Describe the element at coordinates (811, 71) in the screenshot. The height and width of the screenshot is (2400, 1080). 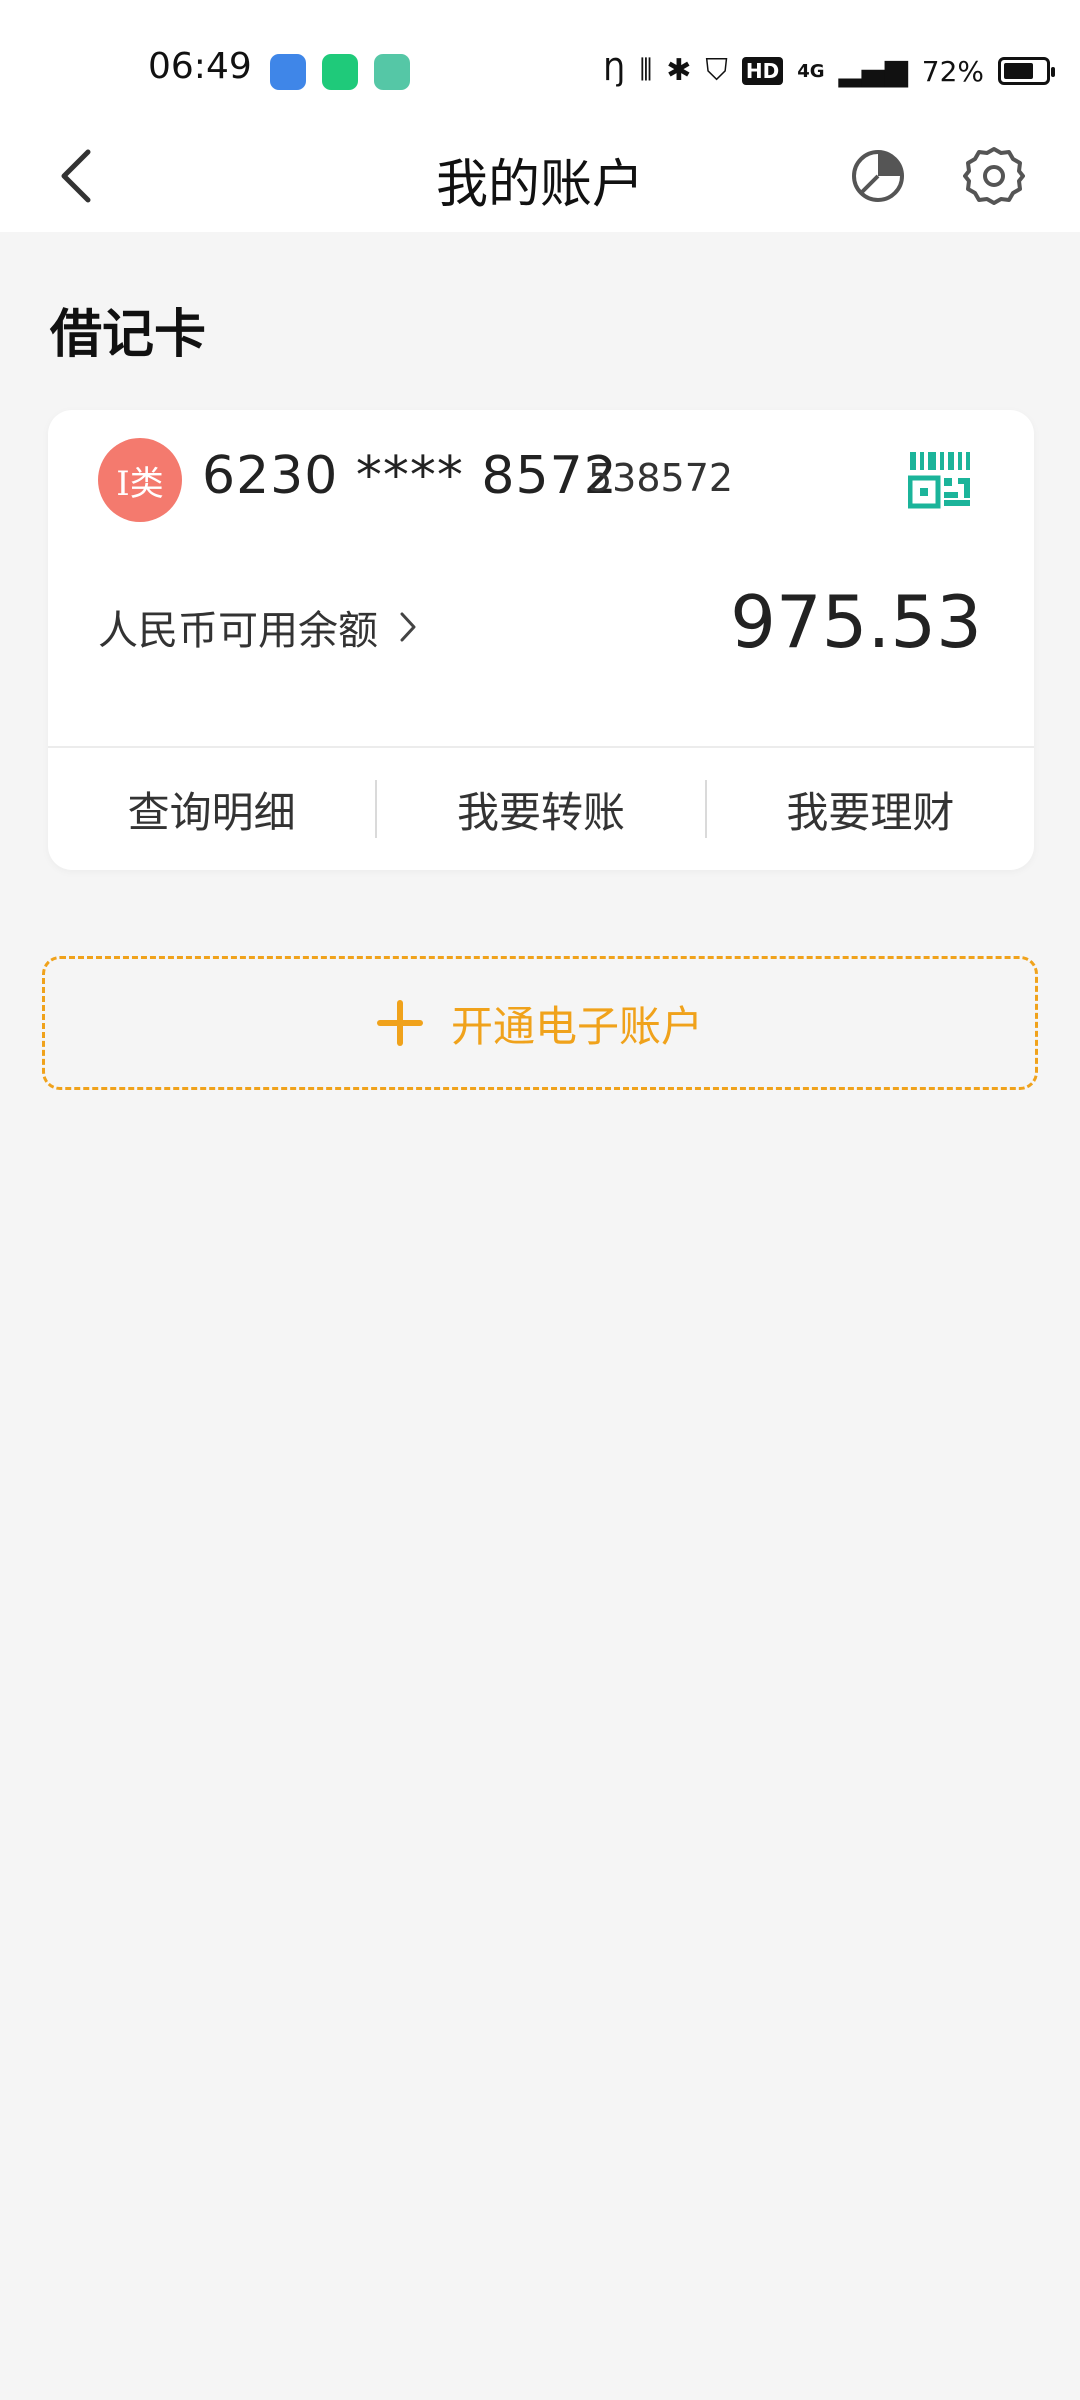
I see `network-type: 4G` at that location.